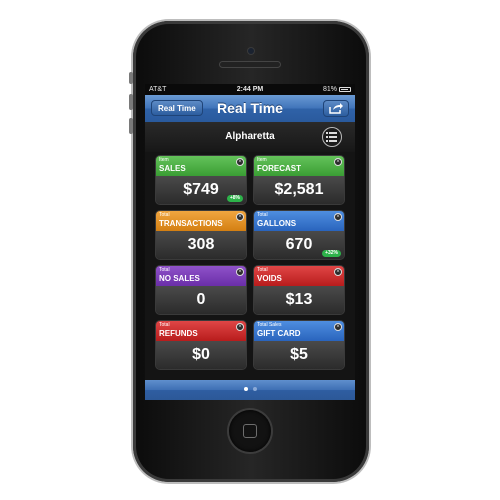 Image resolution: width=500 pixels, height=500 pixels. I want to click on tile-value: $13, so click(299, 300).